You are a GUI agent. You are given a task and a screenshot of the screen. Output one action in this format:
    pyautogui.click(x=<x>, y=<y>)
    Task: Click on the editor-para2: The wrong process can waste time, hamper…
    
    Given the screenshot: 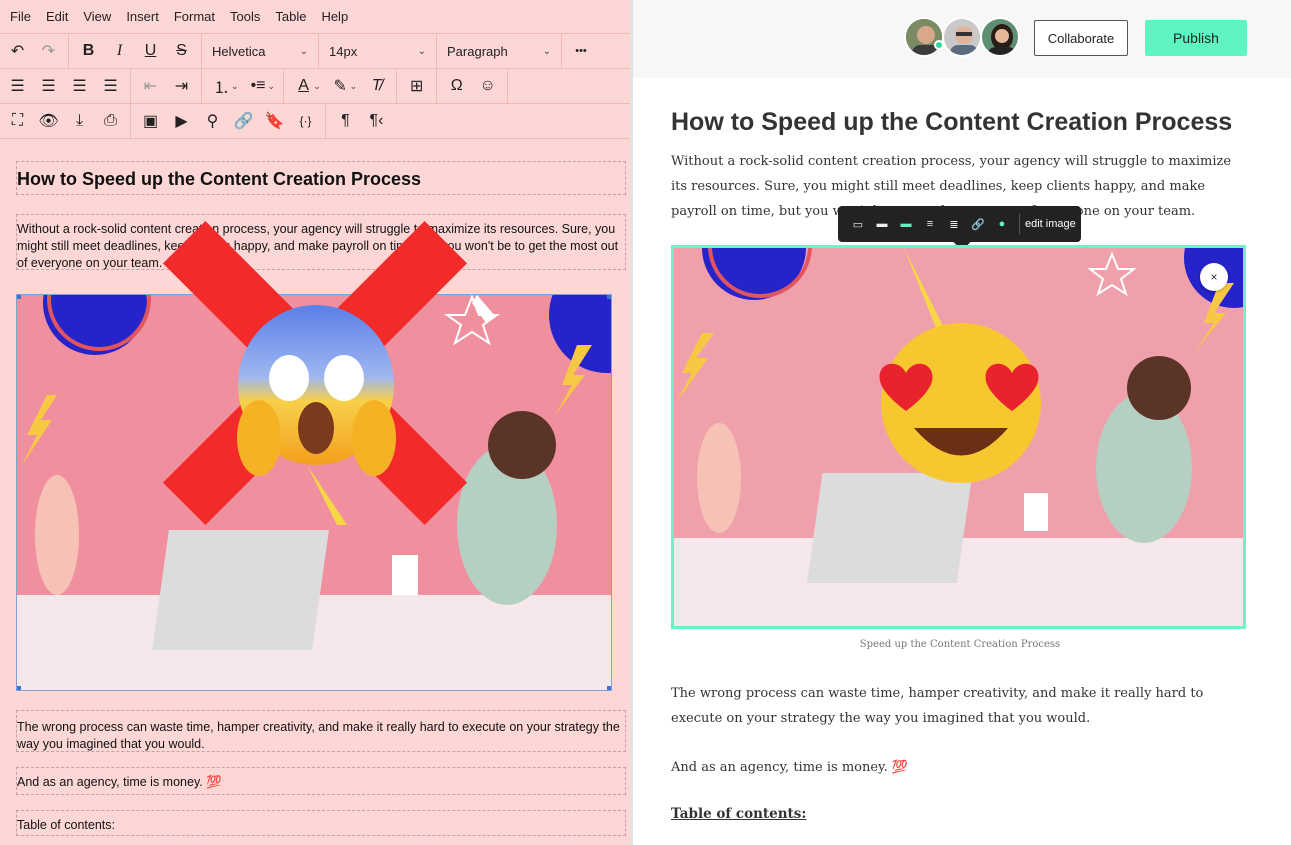 What is the action you would take?
    pyautogui.click(x=318, y=735)
    